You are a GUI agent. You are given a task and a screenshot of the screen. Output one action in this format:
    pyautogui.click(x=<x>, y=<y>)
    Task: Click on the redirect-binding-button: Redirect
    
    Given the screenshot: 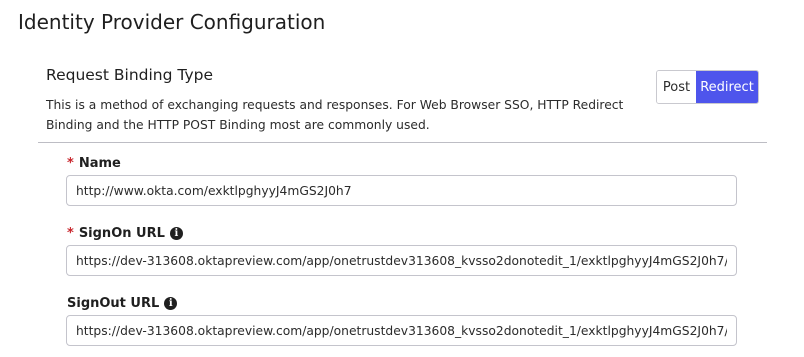 What is the action you would take?
    pyautogui.click(x=727, y=87)
    